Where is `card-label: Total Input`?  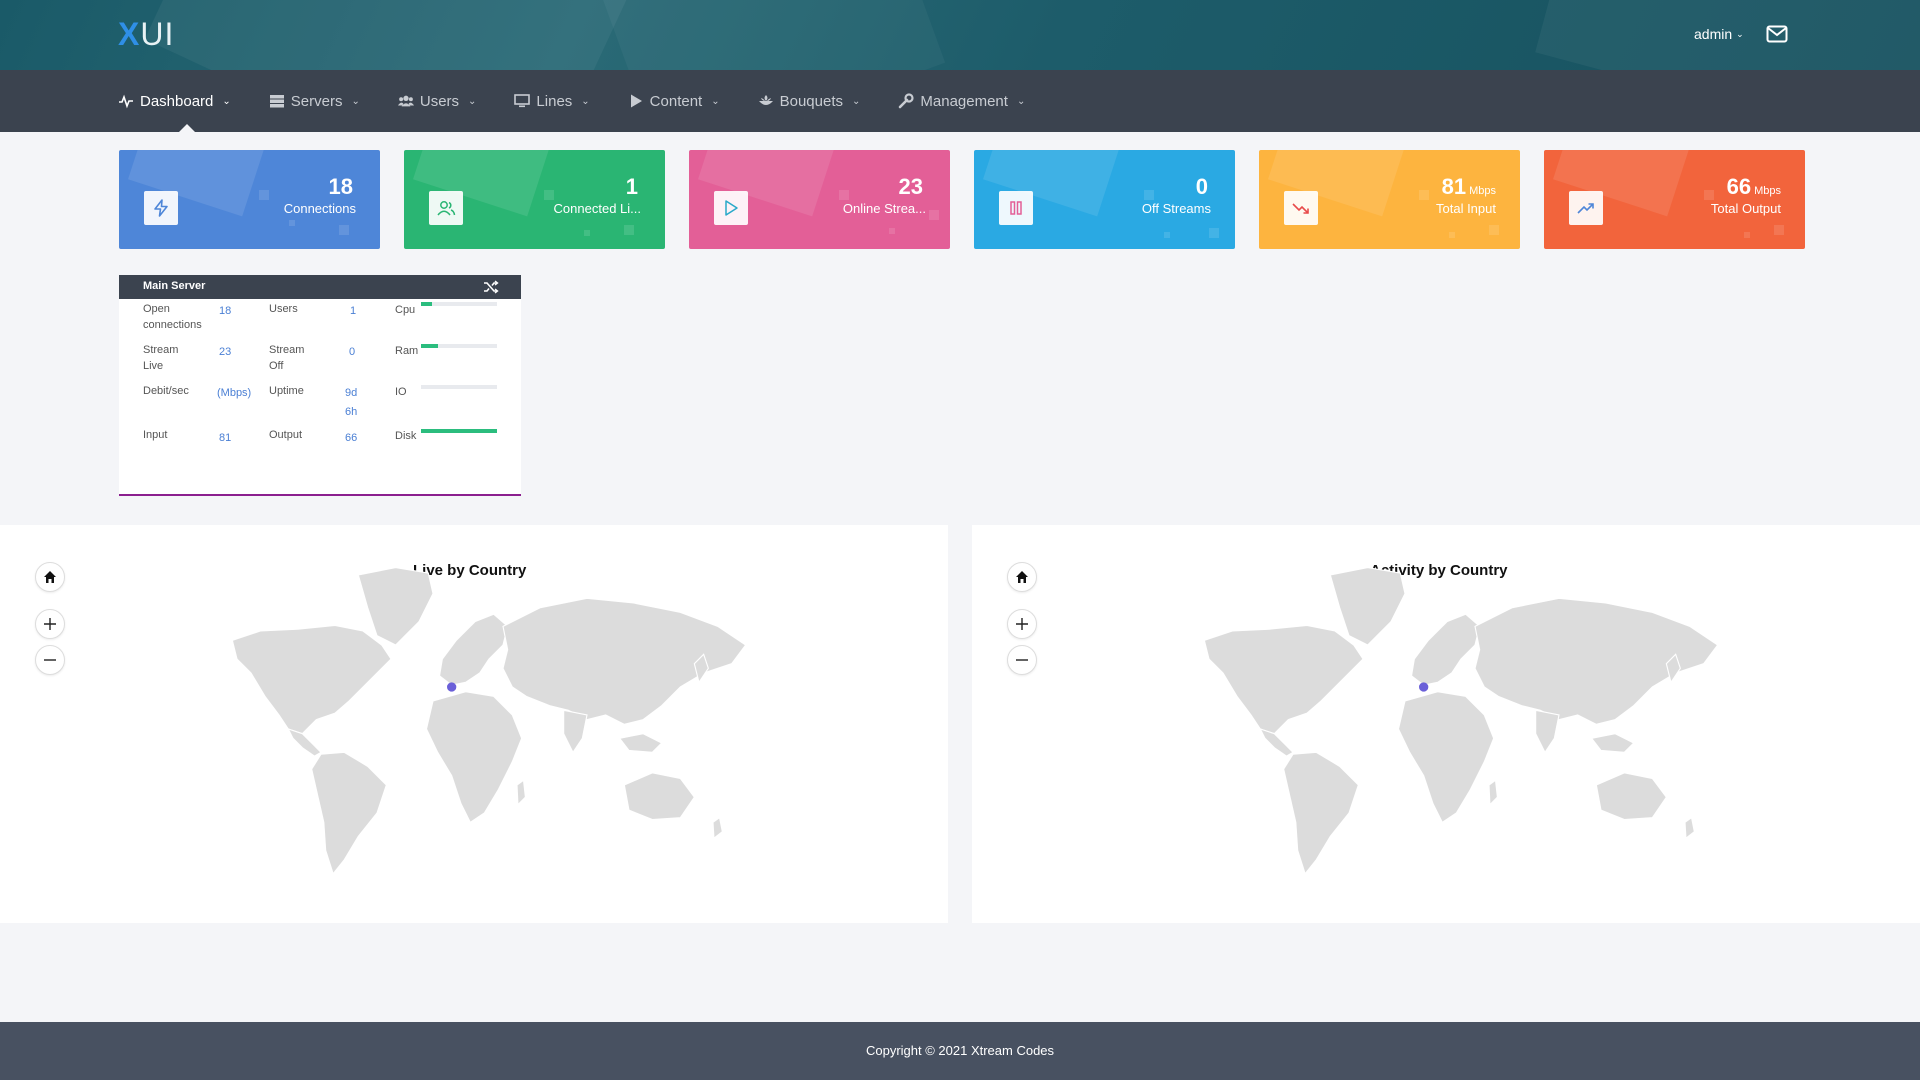
card-label: Total Input is located at coordinates (1466, 208).